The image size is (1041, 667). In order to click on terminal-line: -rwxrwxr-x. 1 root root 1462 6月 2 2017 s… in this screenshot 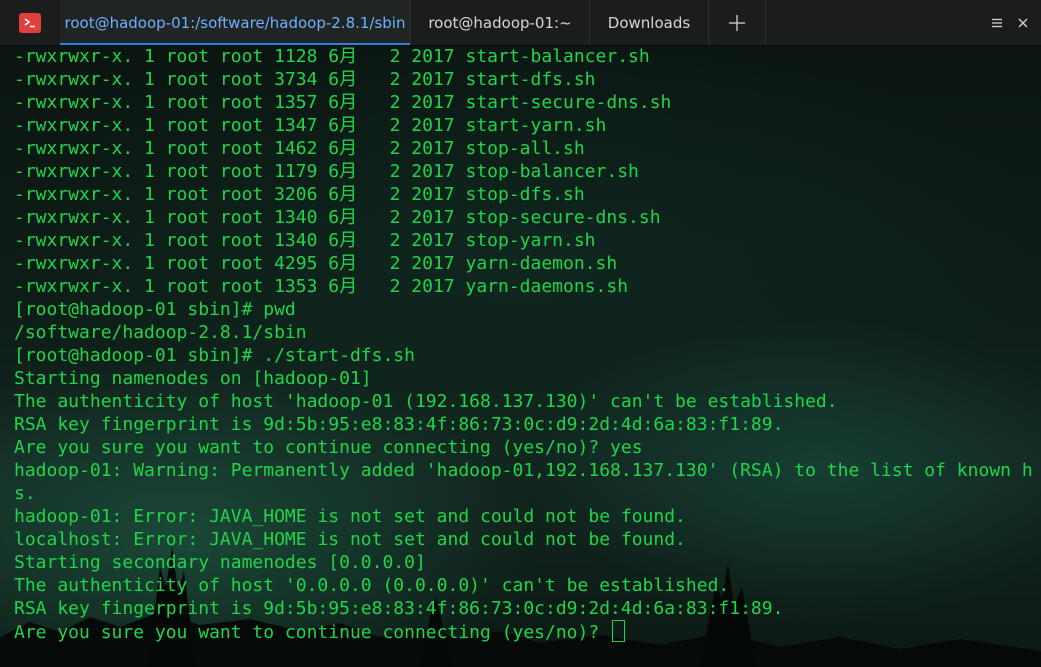, I will do `click(299, 148)`.